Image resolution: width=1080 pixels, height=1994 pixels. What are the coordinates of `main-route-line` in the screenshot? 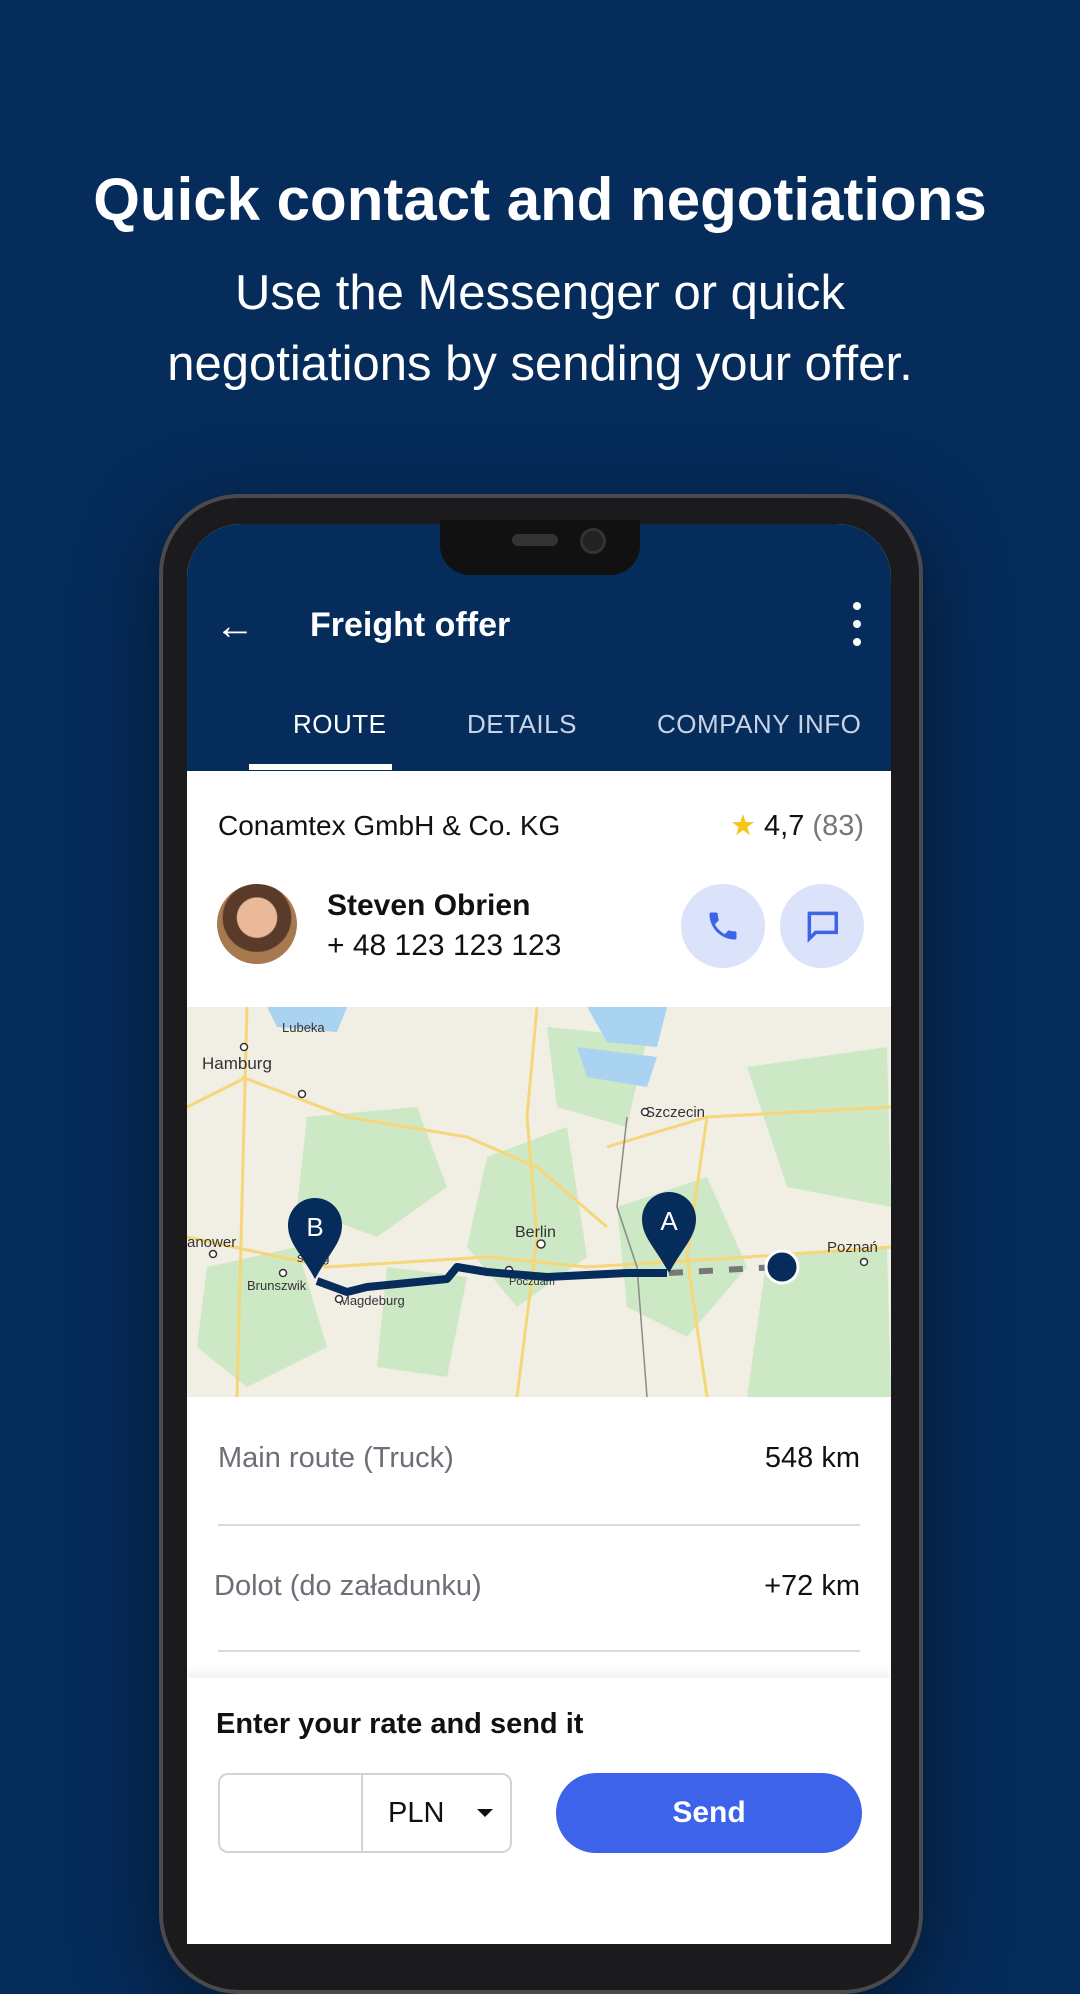 It's located at (491, 1279).